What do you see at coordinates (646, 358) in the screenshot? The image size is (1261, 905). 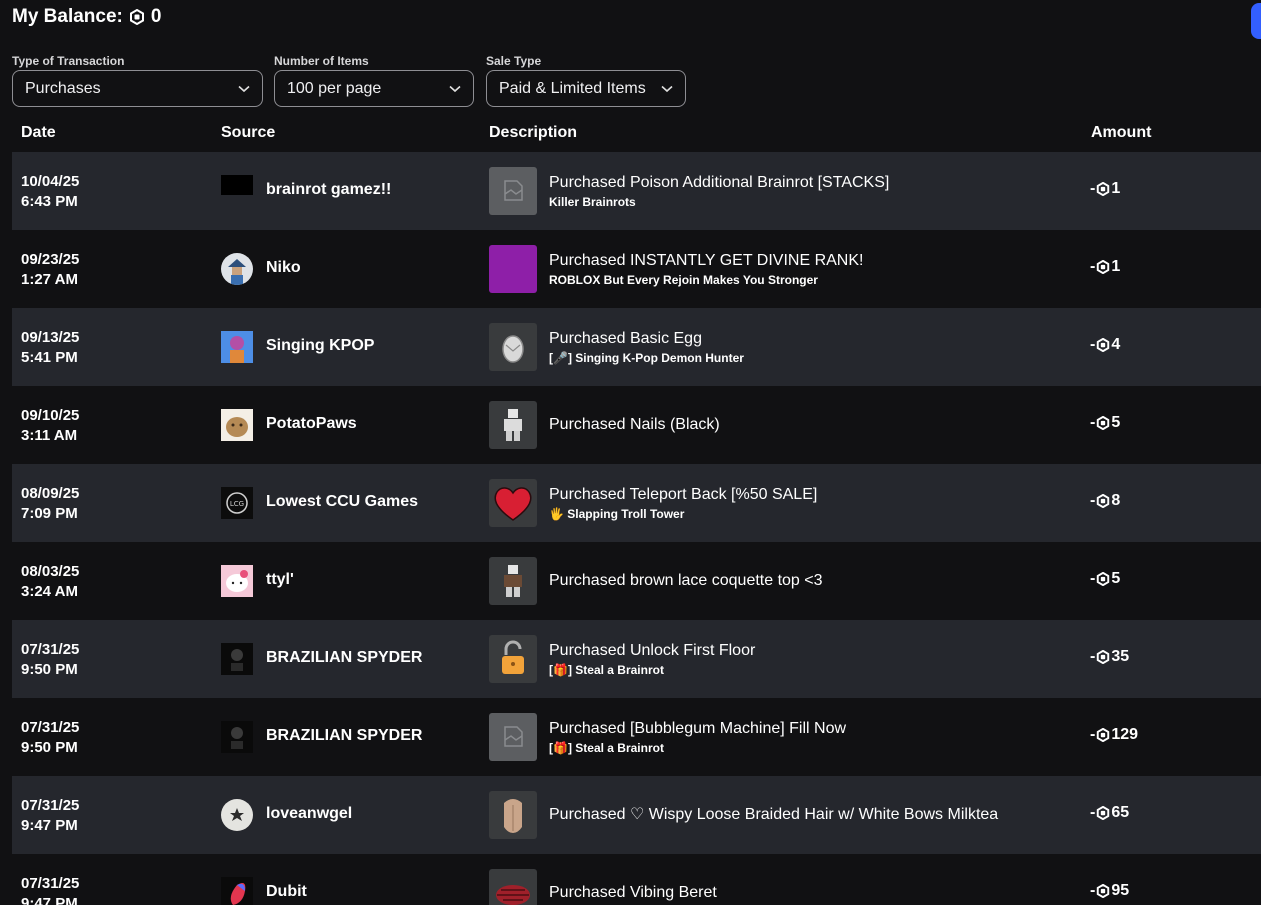 I see `experience-name: [🎤] Singing K-Pop Demon Hunter` at bounding box center [646, 358].